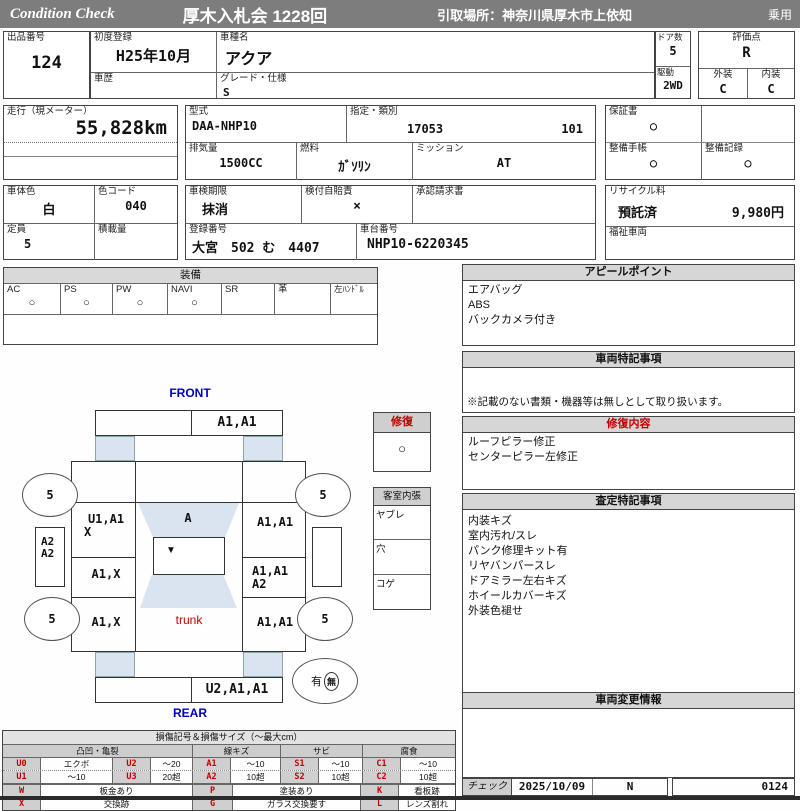  Describe the element at coordinates (253, 78) in the screenshot. I see `grade-label: グレード・仕様` at that location.